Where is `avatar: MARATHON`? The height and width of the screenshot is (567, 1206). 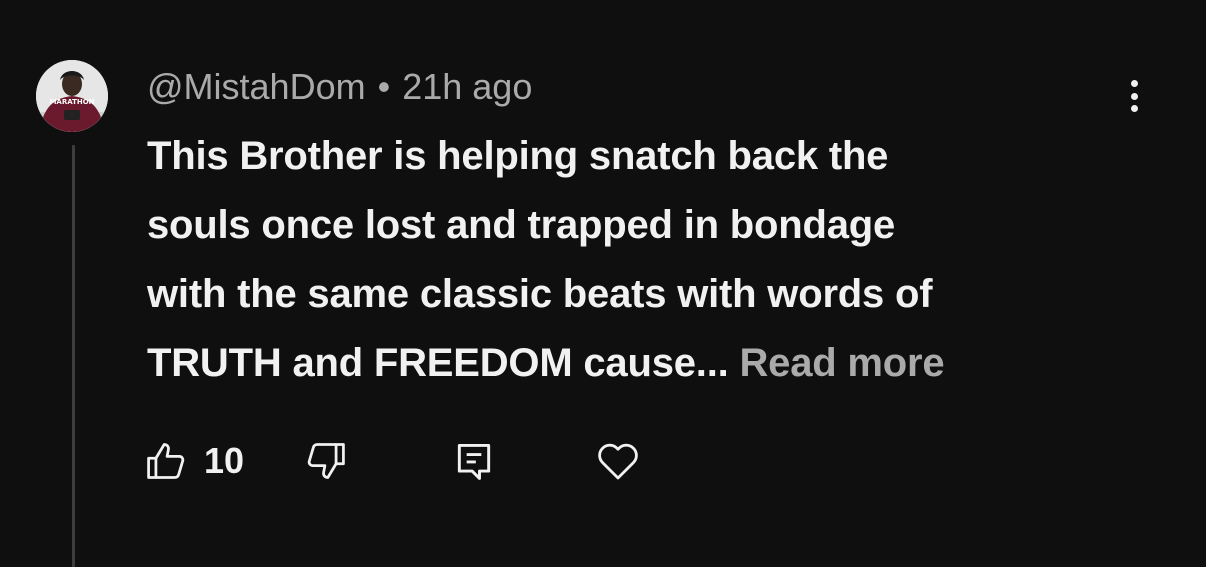 avatar: MARATHON is located at coordinates (72, 96).